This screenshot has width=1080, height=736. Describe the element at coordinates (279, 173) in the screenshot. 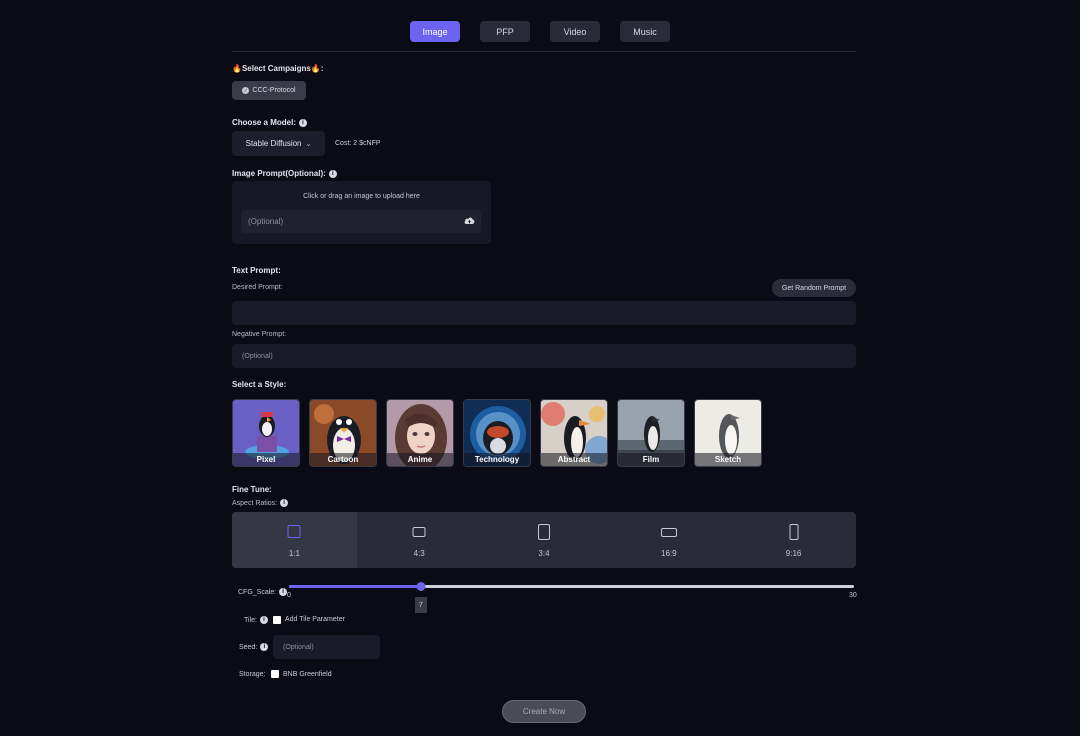

I see `image-prompt-label: Image Prompt(Optional):` at that location.